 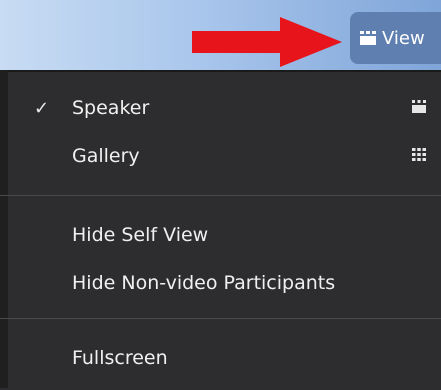 I want to click on menu-item-label: Gallery, so click(x=106, y=156).